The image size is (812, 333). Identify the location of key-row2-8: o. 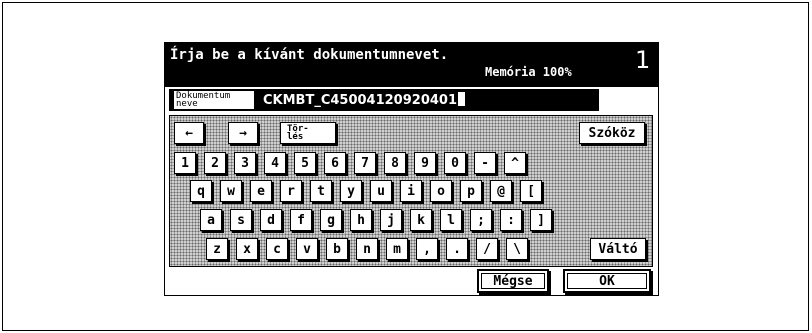
(441, 191).